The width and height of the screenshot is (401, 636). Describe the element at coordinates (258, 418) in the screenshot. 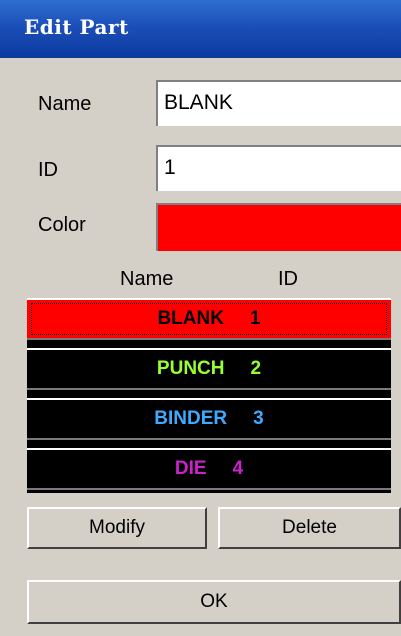

I see `row-id: 3` at that location.